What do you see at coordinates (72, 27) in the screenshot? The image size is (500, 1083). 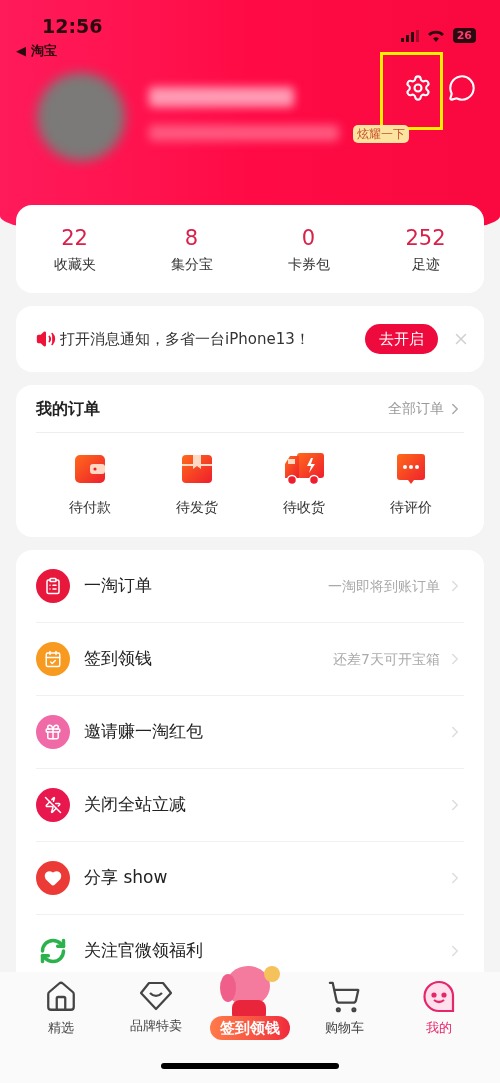 I see `clock-time: 12:56` at bounding box center [72, 27].